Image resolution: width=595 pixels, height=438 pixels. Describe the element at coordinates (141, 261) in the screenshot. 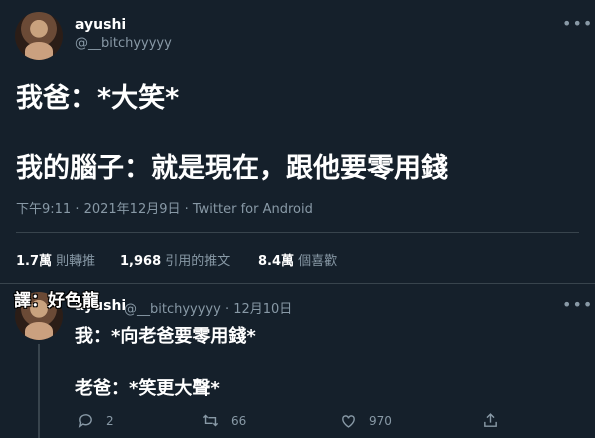

I see `quotes-count: 1,968` at that location.